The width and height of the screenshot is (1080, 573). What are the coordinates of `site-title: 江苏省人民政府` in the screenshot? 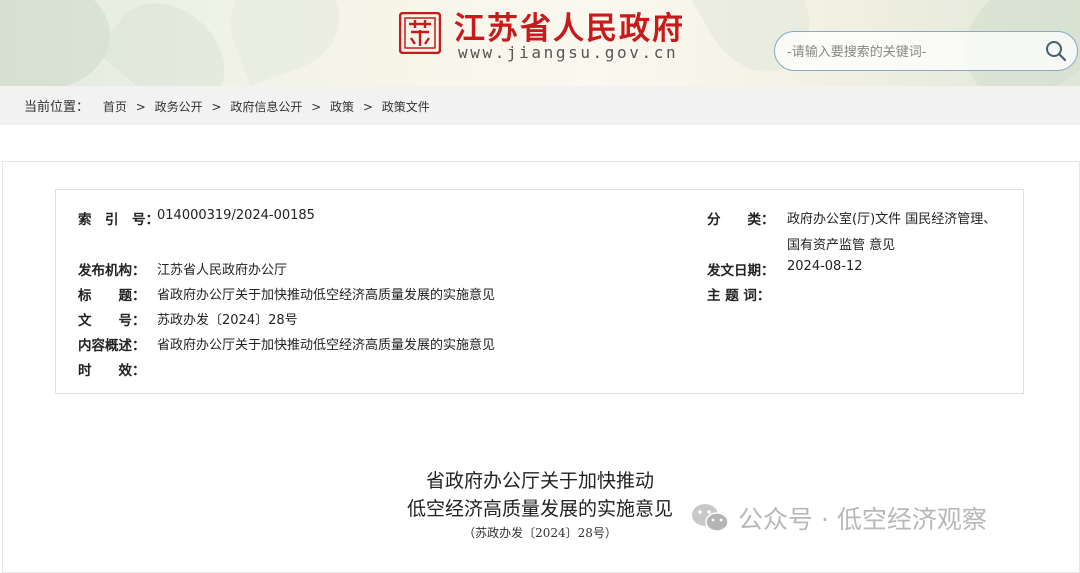 It's located at (569, 25).